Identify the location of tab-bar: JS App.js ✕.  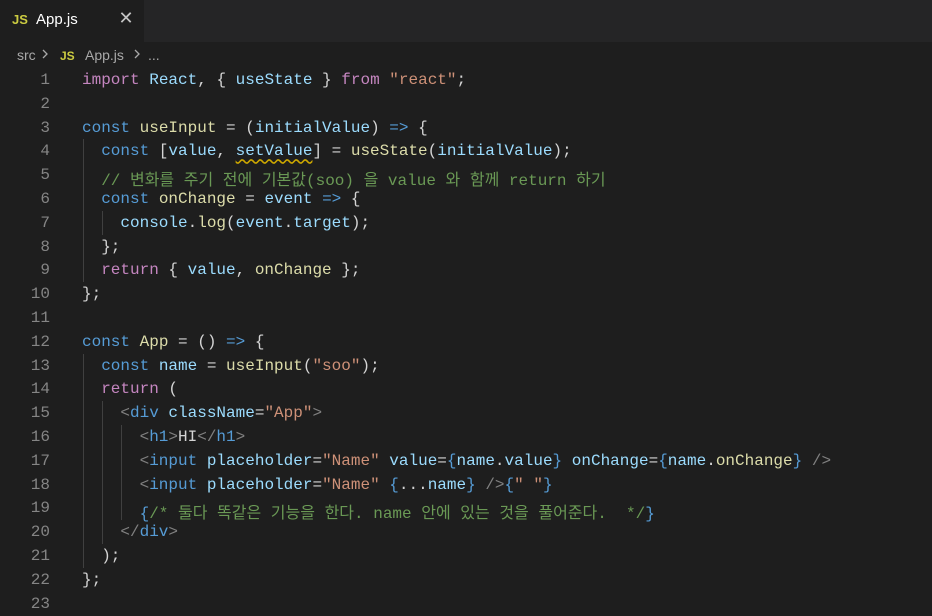
(466, 21).